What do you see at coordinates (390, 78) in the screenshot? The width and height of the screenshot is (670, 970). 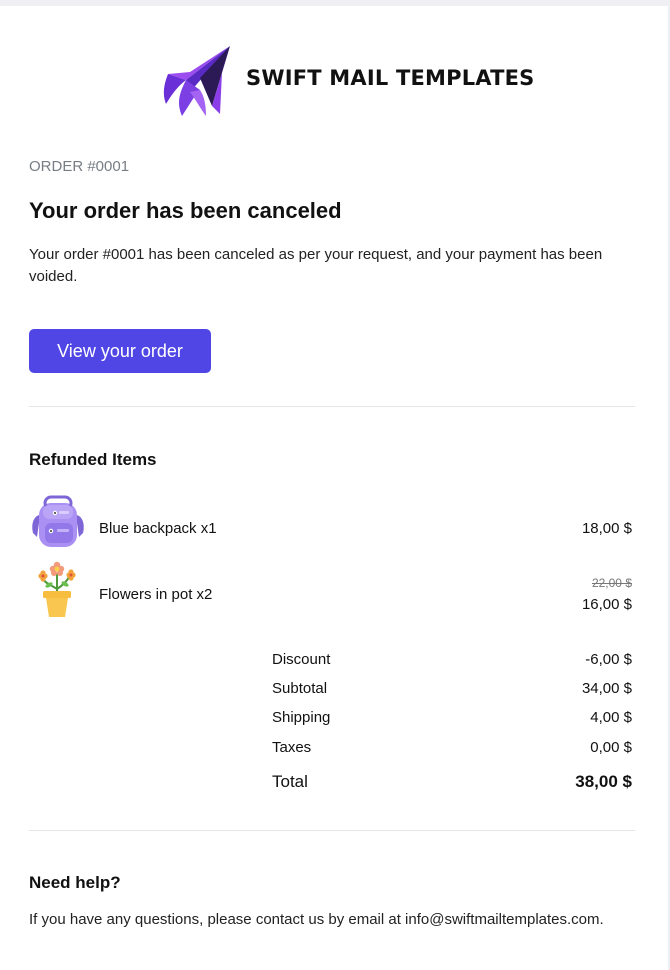 I see `brand-name: SWIFT MAIL TEMPLATES` at bounding box center [390, 78].